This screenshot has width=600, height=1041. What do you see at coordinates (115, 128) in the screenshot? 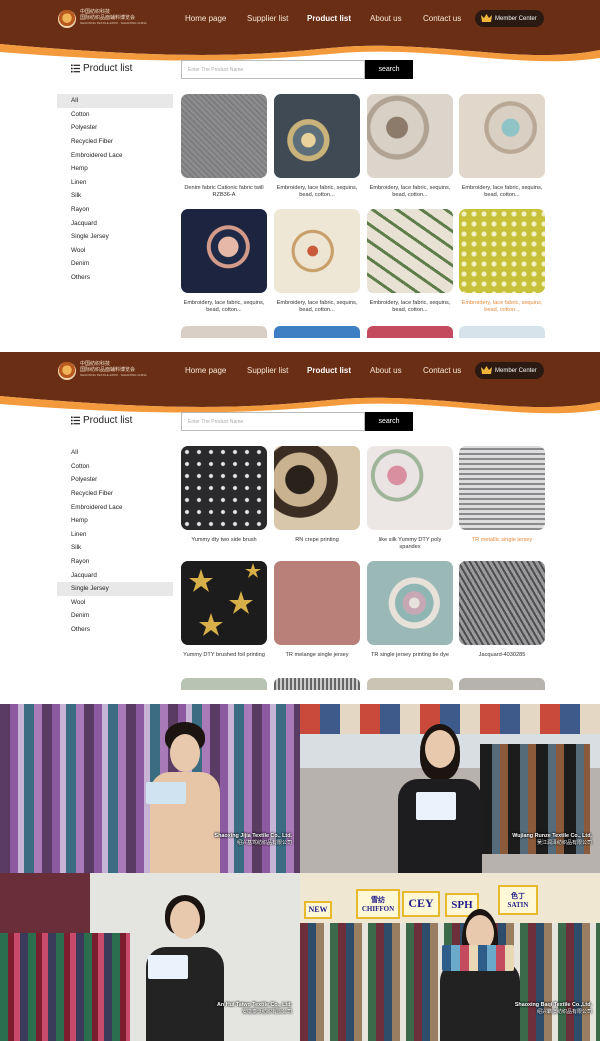
I see `category-item-polyester: Polyester` at bounding box center [115, 128].